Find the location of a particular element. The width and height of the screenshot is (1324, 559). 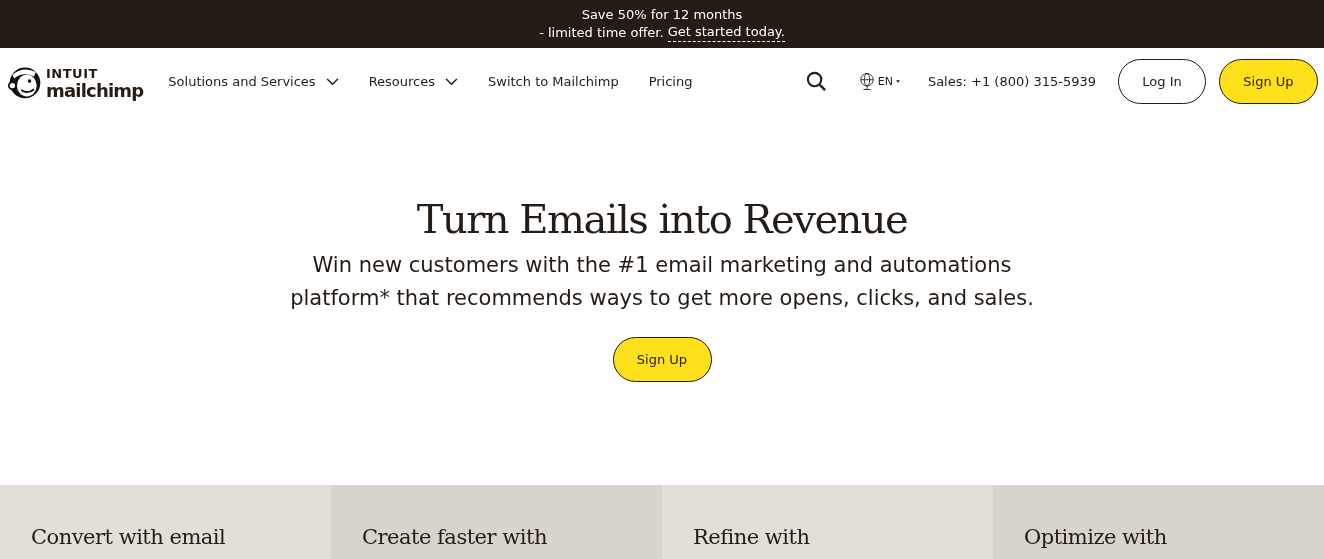

promo-text: - limited time offer. is located at coordinates (601, 33).